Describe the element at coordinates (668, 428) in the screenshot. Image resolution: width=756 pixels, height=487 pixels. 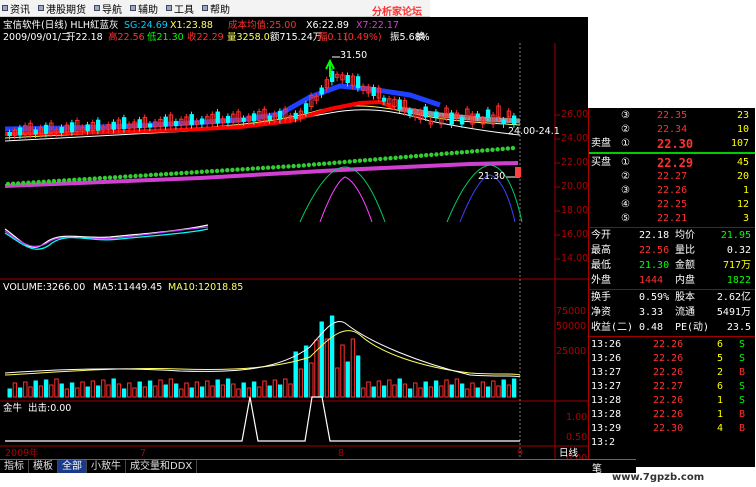
I see `tick-price: 22.30` at that location.